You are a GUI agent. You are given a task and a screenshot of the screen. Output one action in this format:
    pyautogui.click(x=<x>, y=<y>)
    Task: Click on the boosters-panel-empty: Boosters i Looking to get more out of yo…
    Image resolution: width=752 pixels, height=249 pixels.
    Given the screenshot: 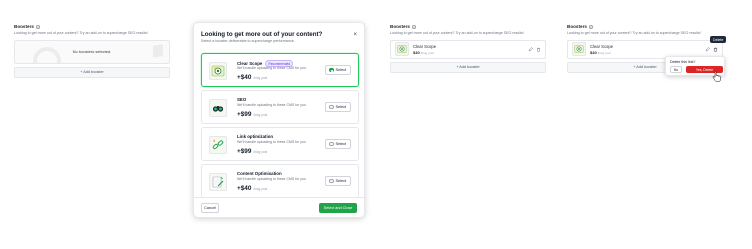 What is the action you would take?
    pyautogui.click(x=92, y=51)
    